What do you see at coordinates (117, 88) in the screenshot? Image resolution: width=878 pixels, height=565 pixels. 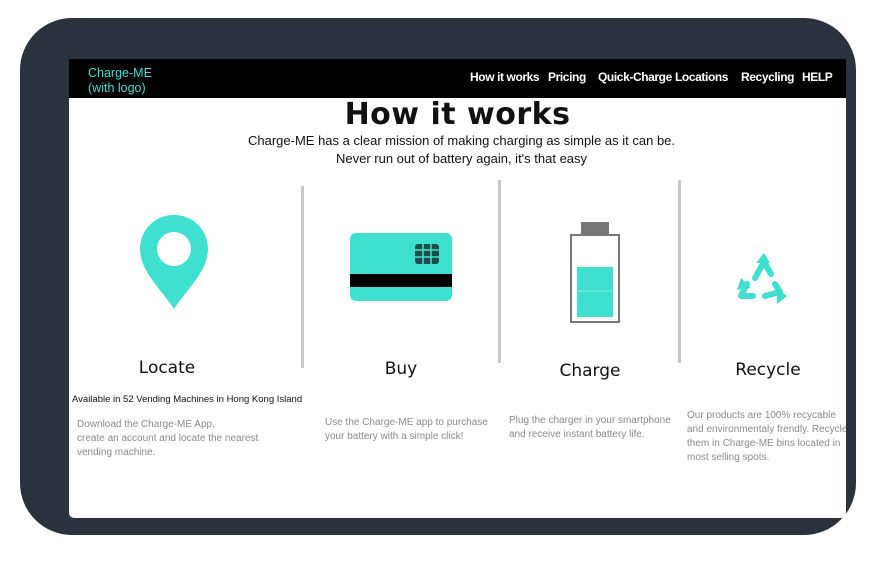 I see `brand-logo-note: (with logo)` at bounding box center [117, 88].